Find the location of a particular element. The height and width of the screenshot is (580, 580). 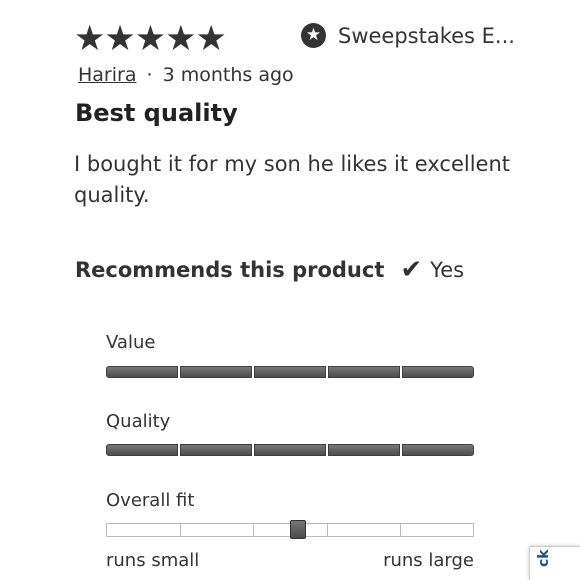

review-time: 3 months ago is located at coordinates (228, 75).